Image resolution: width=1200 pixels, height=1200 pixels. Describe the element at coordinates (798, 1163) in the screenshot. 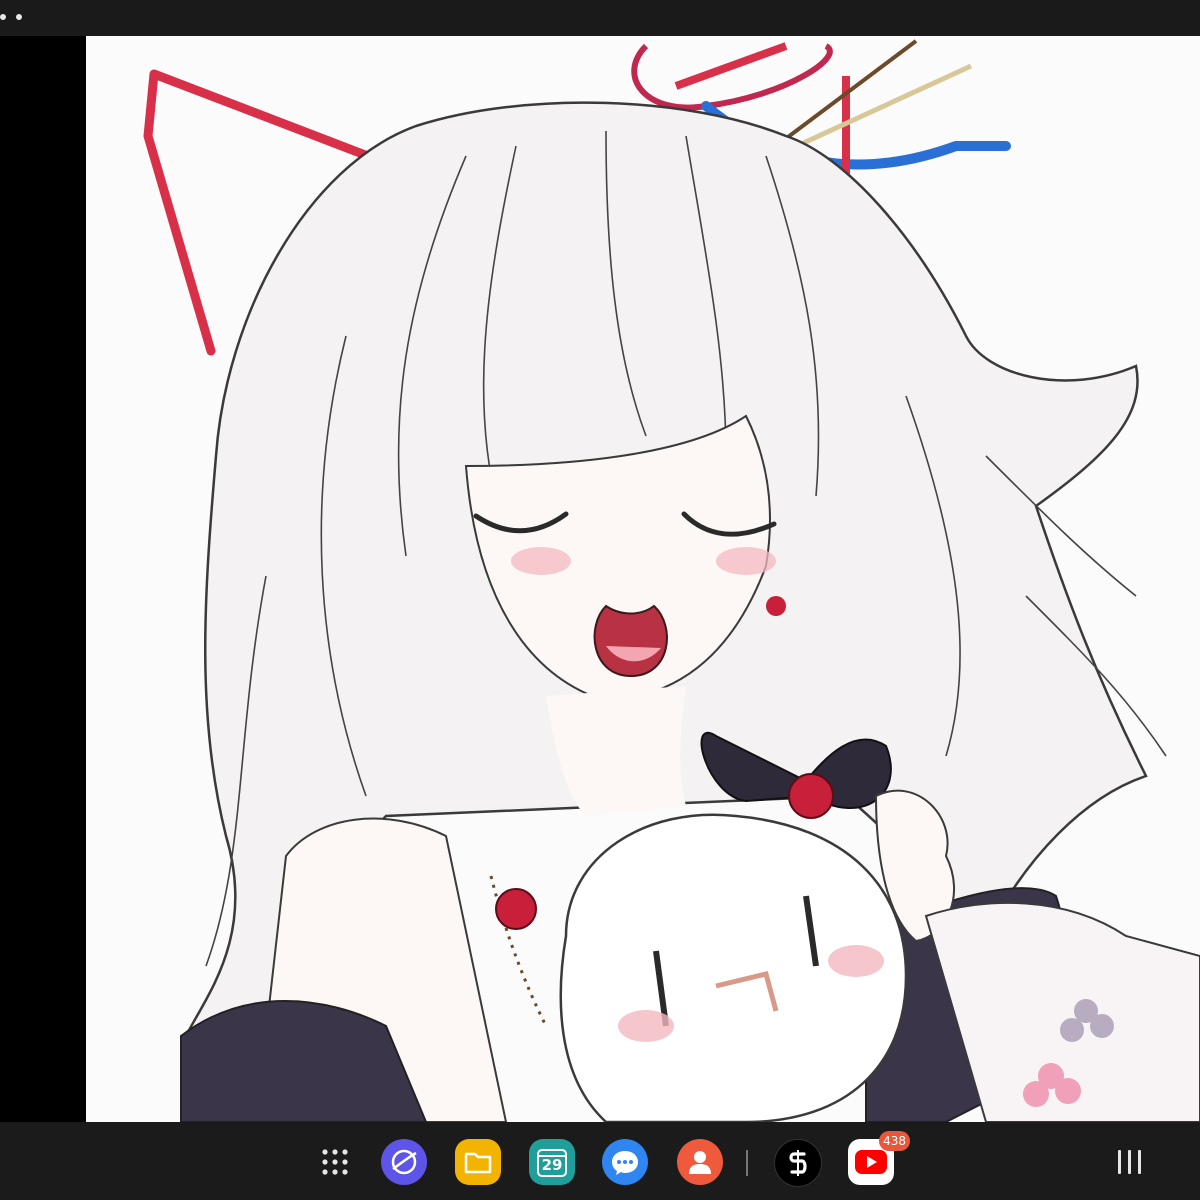

I see `s-icon` at that location.